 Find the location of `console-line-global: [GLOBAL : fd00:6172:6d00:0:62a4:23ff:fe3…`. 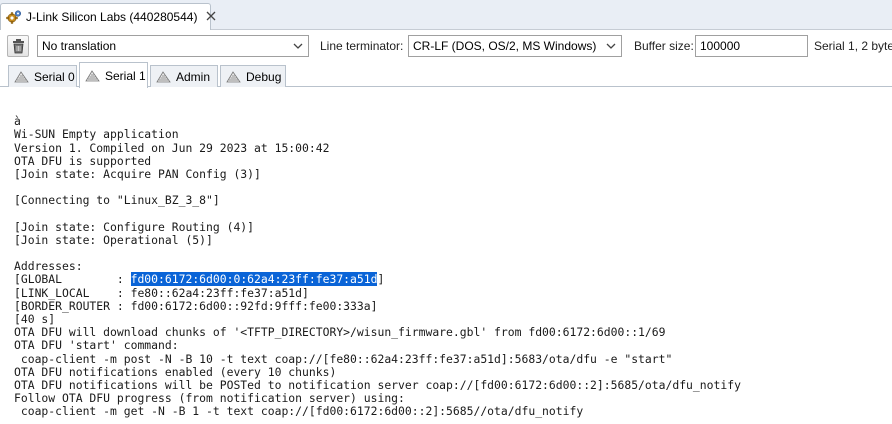

console-line-global: [GLOBAL : fd00:6172:6d00:0:62a4:23ff:fe3… is located at coordinates (453, 279).